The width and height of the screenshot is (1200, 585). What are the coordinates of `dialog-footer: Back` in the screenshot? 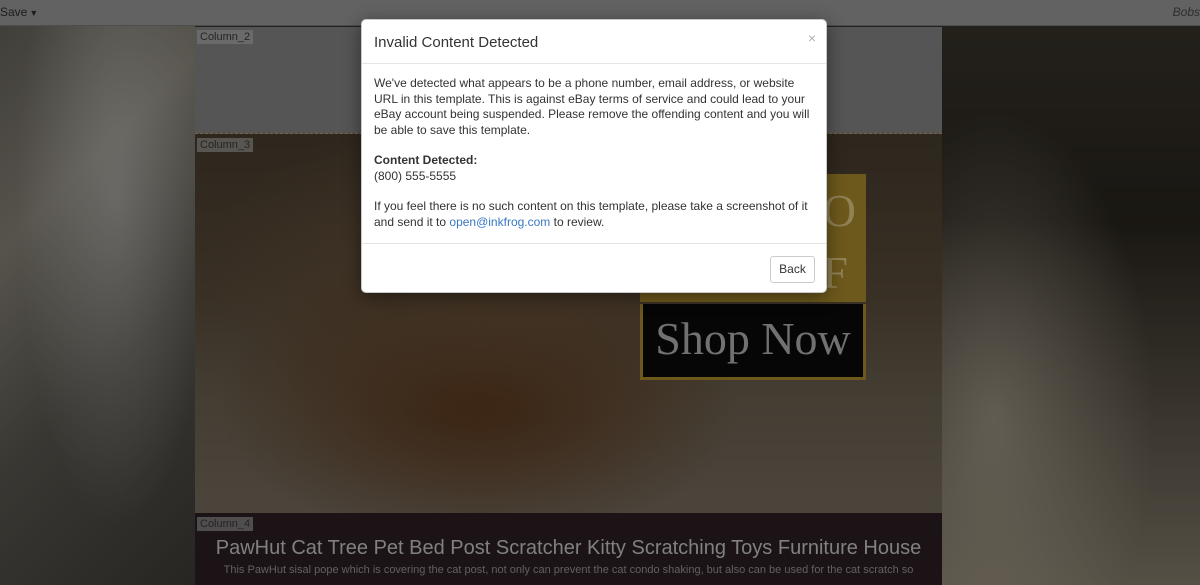 It's located at (594, 268).